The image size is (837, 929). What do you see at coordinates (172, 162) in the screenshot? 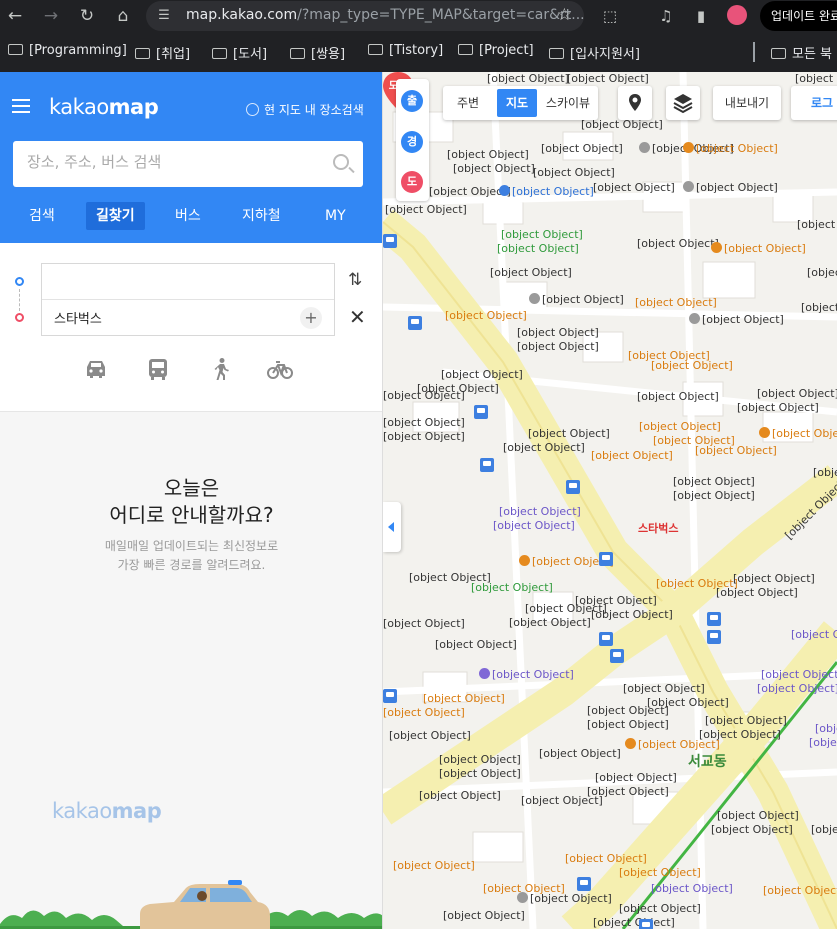
I see `search-input` at bounding box center [172, 162].